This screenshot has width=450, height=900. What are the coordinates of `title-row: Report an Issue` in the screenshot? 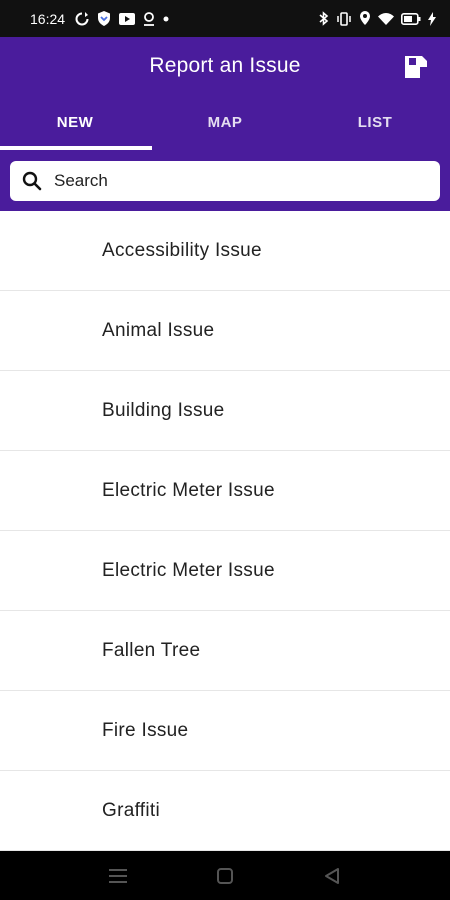 It's located at (225, 66).